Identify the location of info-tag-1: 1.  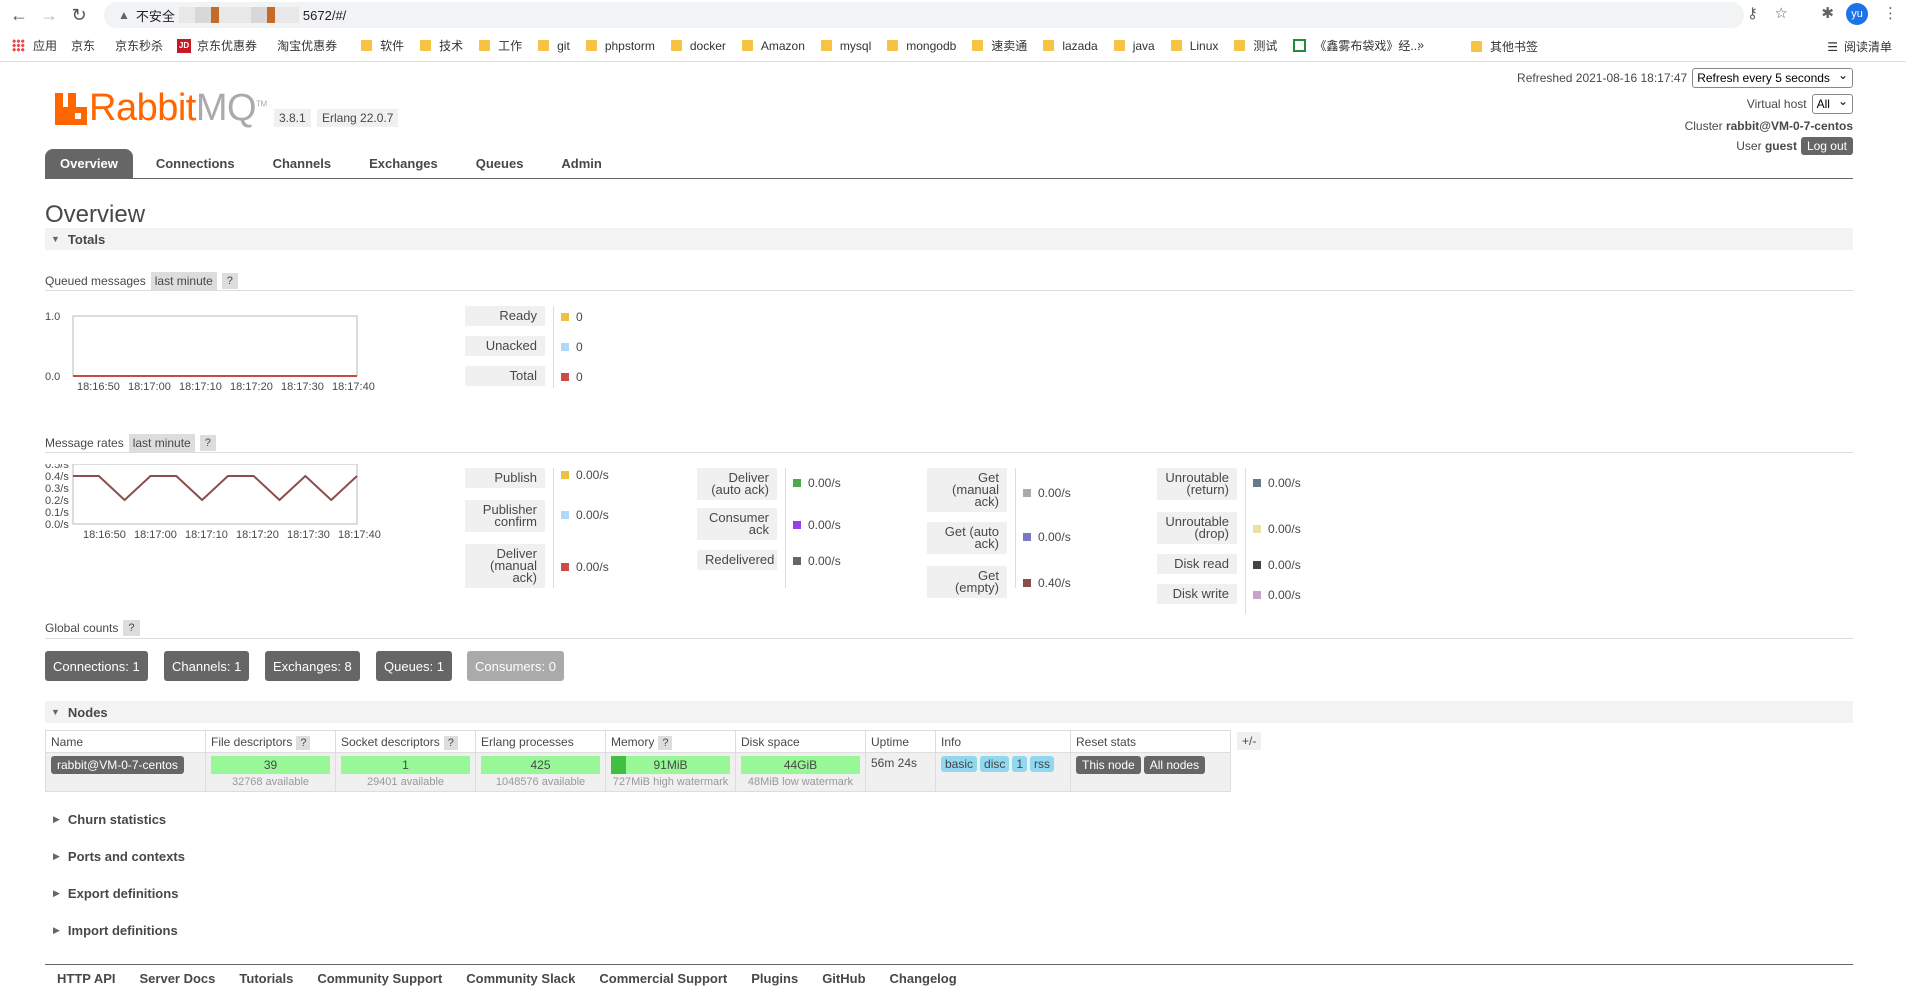
(1020, 764).